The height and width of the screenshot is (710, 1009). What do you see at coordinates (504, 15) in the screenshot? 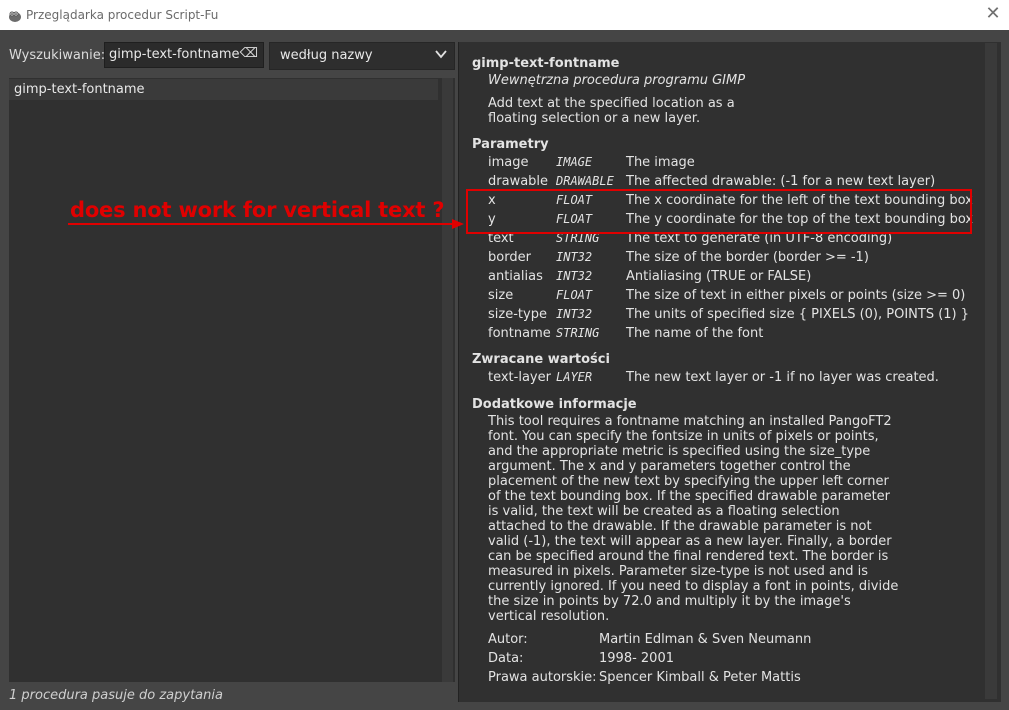
I see `title-bar: Przeglądarka procedur Script-Fu ✕` at bounding box center [504, 15].